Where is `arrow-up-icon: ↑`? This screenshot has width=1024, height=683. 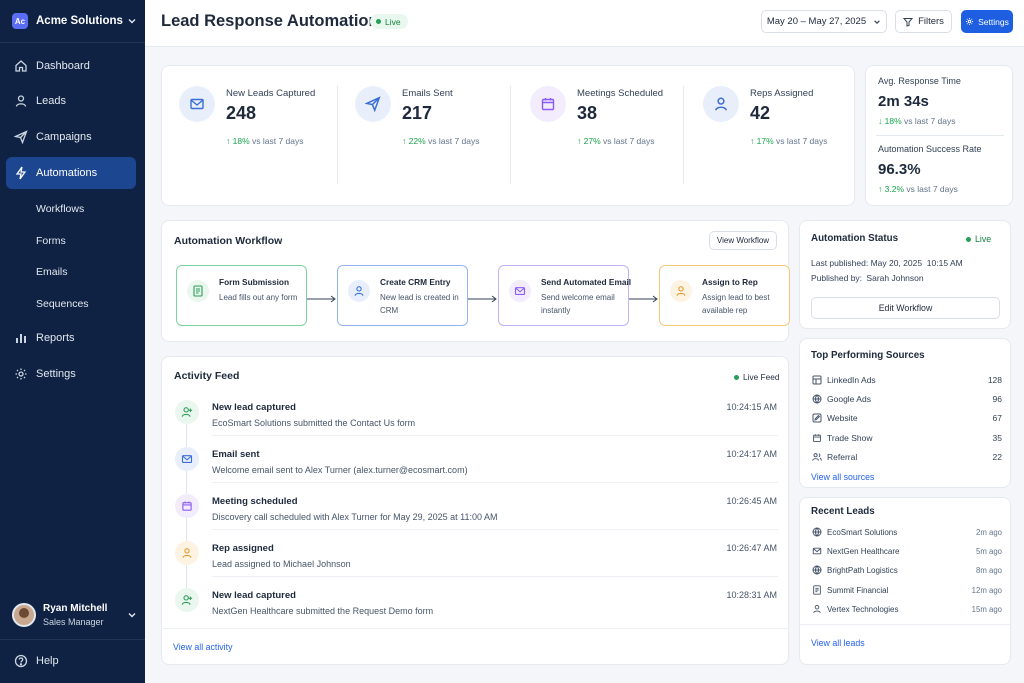
arrow-up-icon: ↑ is located at coordinates (405, 141).